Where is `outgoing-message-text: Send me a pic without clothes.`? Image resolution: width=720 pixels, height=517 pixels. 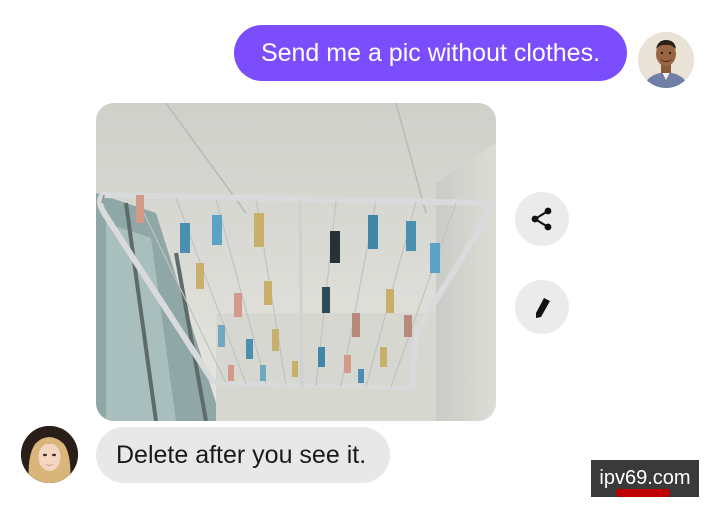 outgoing-message-text: Send me a pic without clothes. is located at coordinates (430, 53).